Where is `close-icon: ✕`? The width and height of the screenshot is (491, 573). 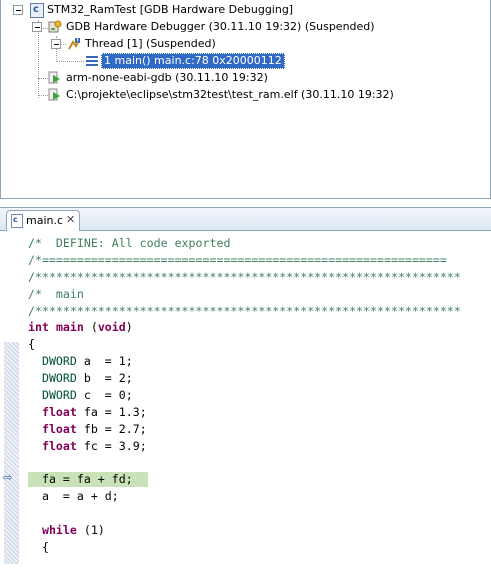 close-icon: ✕ is located at coordinates (70, 219).